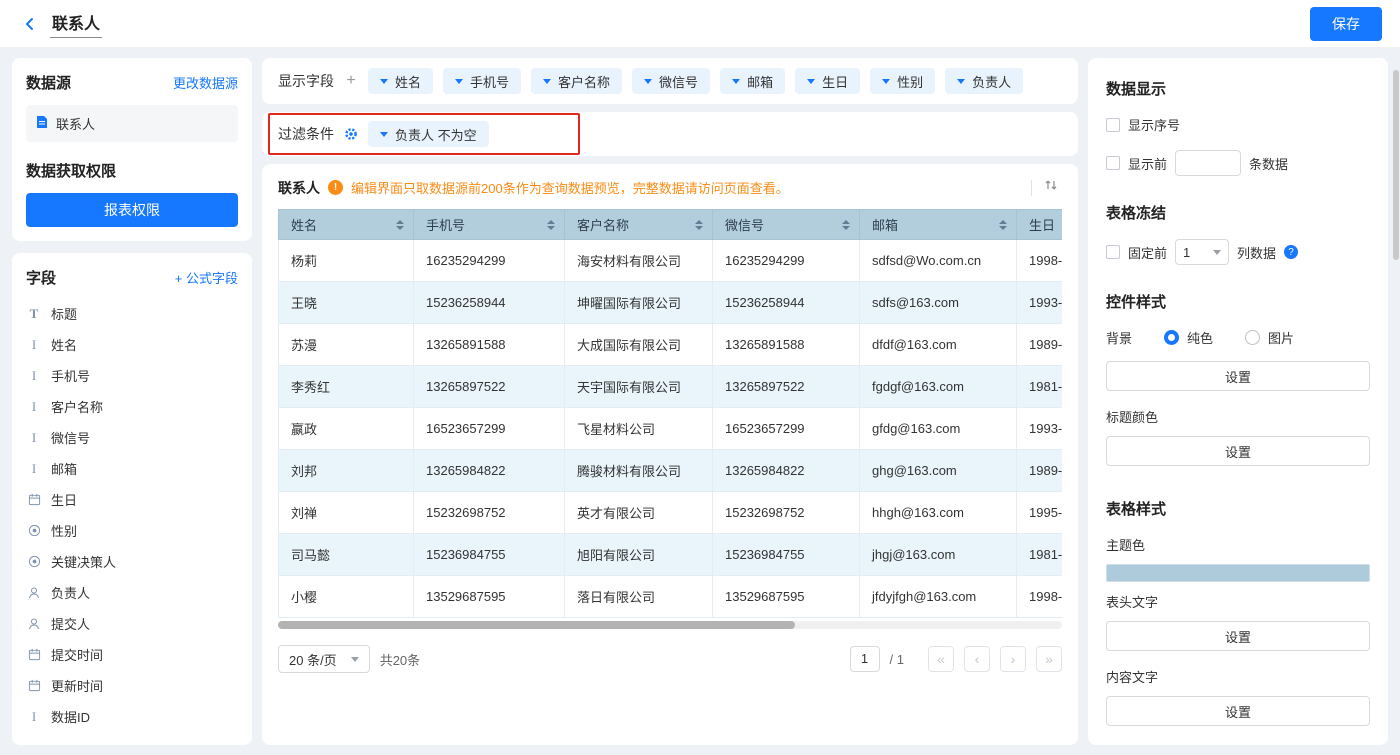  Describe the element at coordinates (638, 260) in the screenshot. I see `table-cell: 海安材料有限公司` at that location.